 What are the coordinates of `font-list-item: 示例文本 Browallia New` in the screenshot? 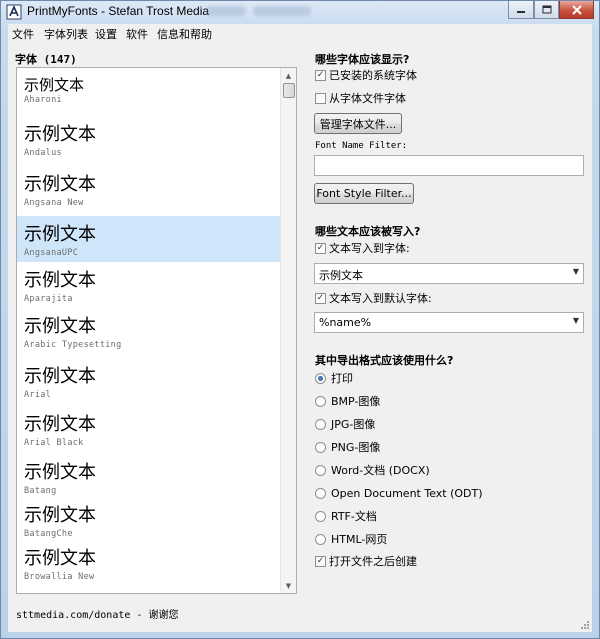 It's located at (149, 562).